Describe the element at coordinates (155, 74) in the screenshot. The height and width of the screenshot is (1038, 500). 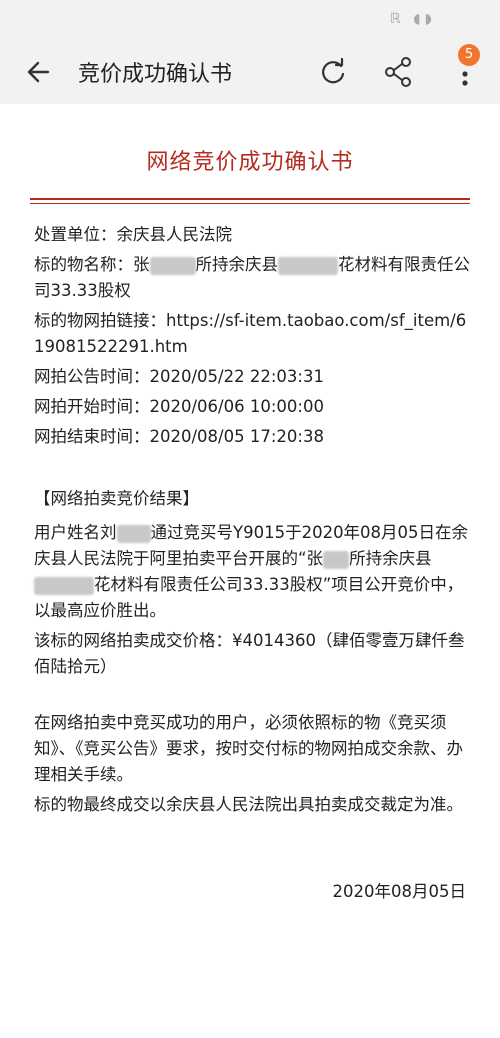
I see `page-title: 竞价成功确认书` at that location.